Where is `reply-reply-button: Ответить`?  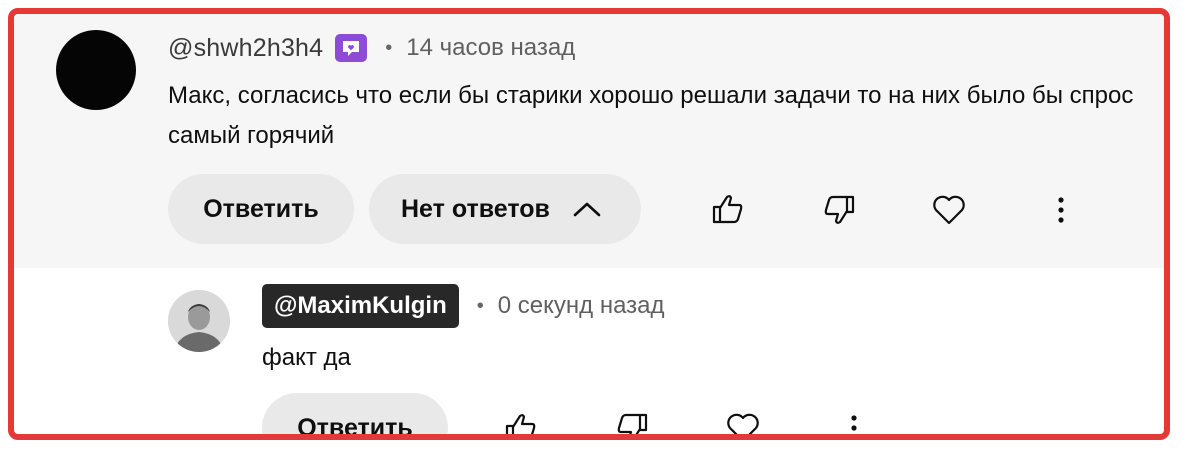
reply-reply-button: Ответить is located at coordinates (355, 416).